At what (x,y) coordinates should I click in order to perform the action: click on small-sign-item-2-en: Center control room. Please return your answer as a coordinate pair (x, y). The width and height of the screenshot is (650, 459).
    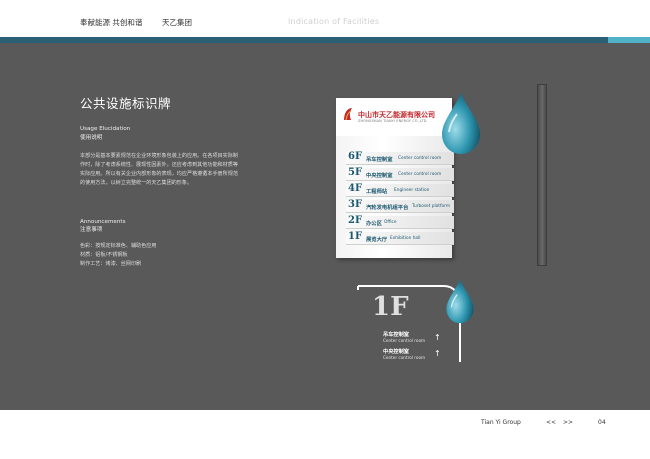
    Looking at the image, I should click on (404, 357).